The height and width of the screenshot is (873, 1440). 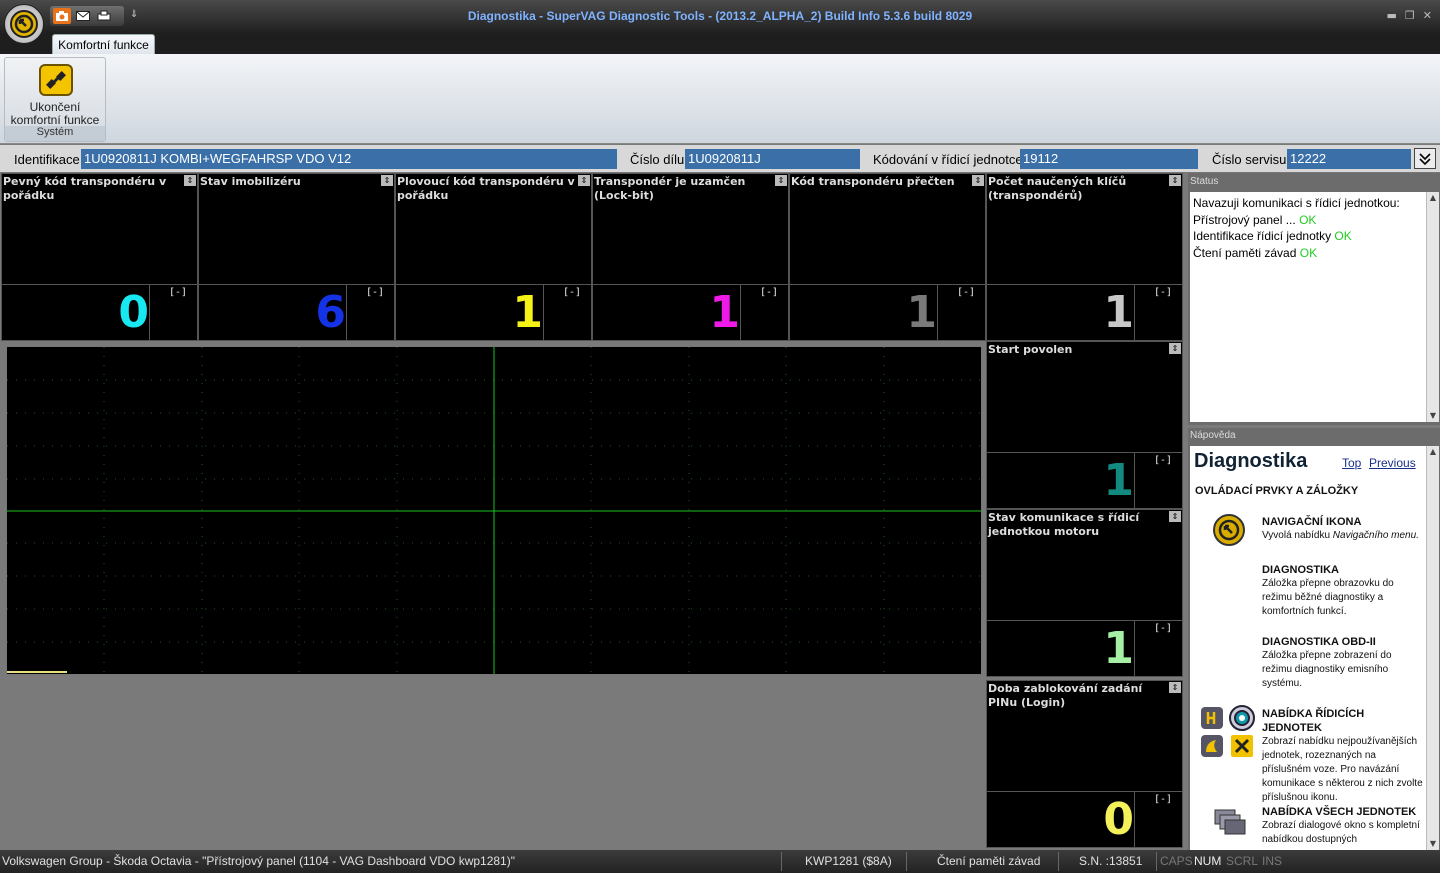 I want to click on help-panel-label: Nápověda, so click(x=1213, y=435).